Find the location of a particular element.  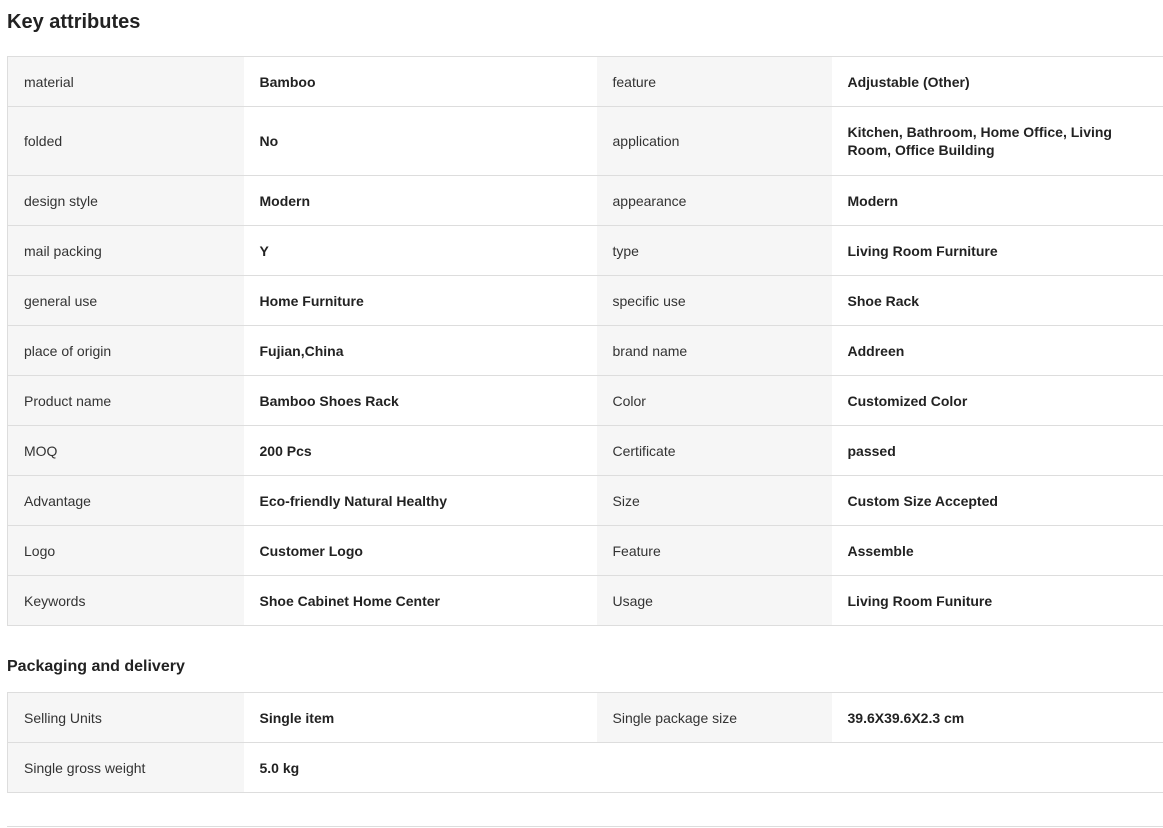

table-row: Single gross weight 5.0 kg is located at coordinates (585, 767).